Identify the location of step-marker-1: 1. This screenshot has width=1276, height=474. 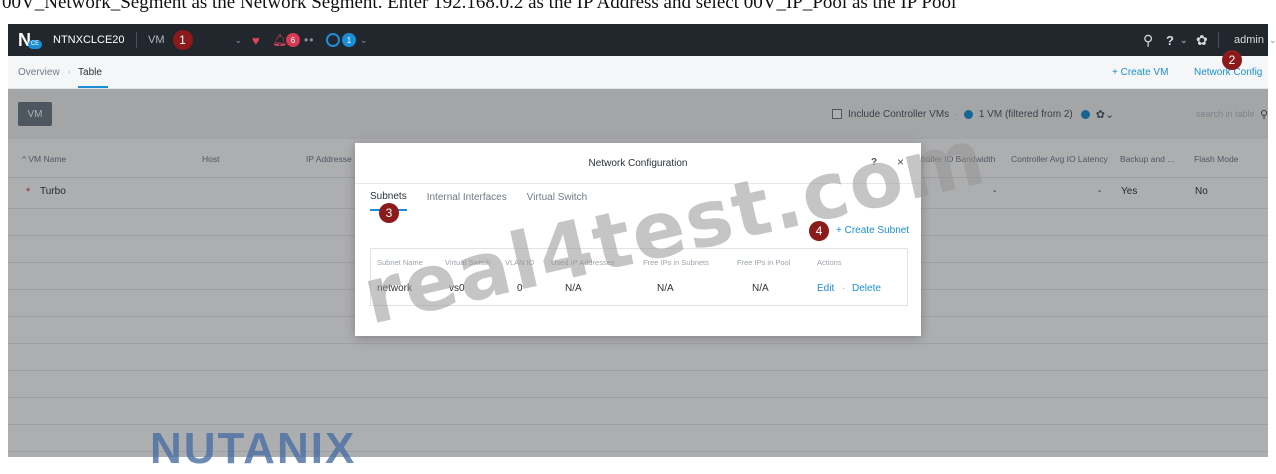
(182, 40).